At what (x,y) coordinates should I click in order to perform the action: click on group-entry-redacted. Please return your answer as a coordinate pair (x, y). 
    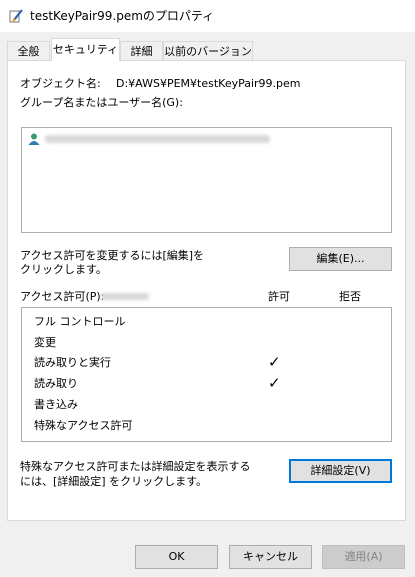
    Looking at the image, I should click on (157, 139).